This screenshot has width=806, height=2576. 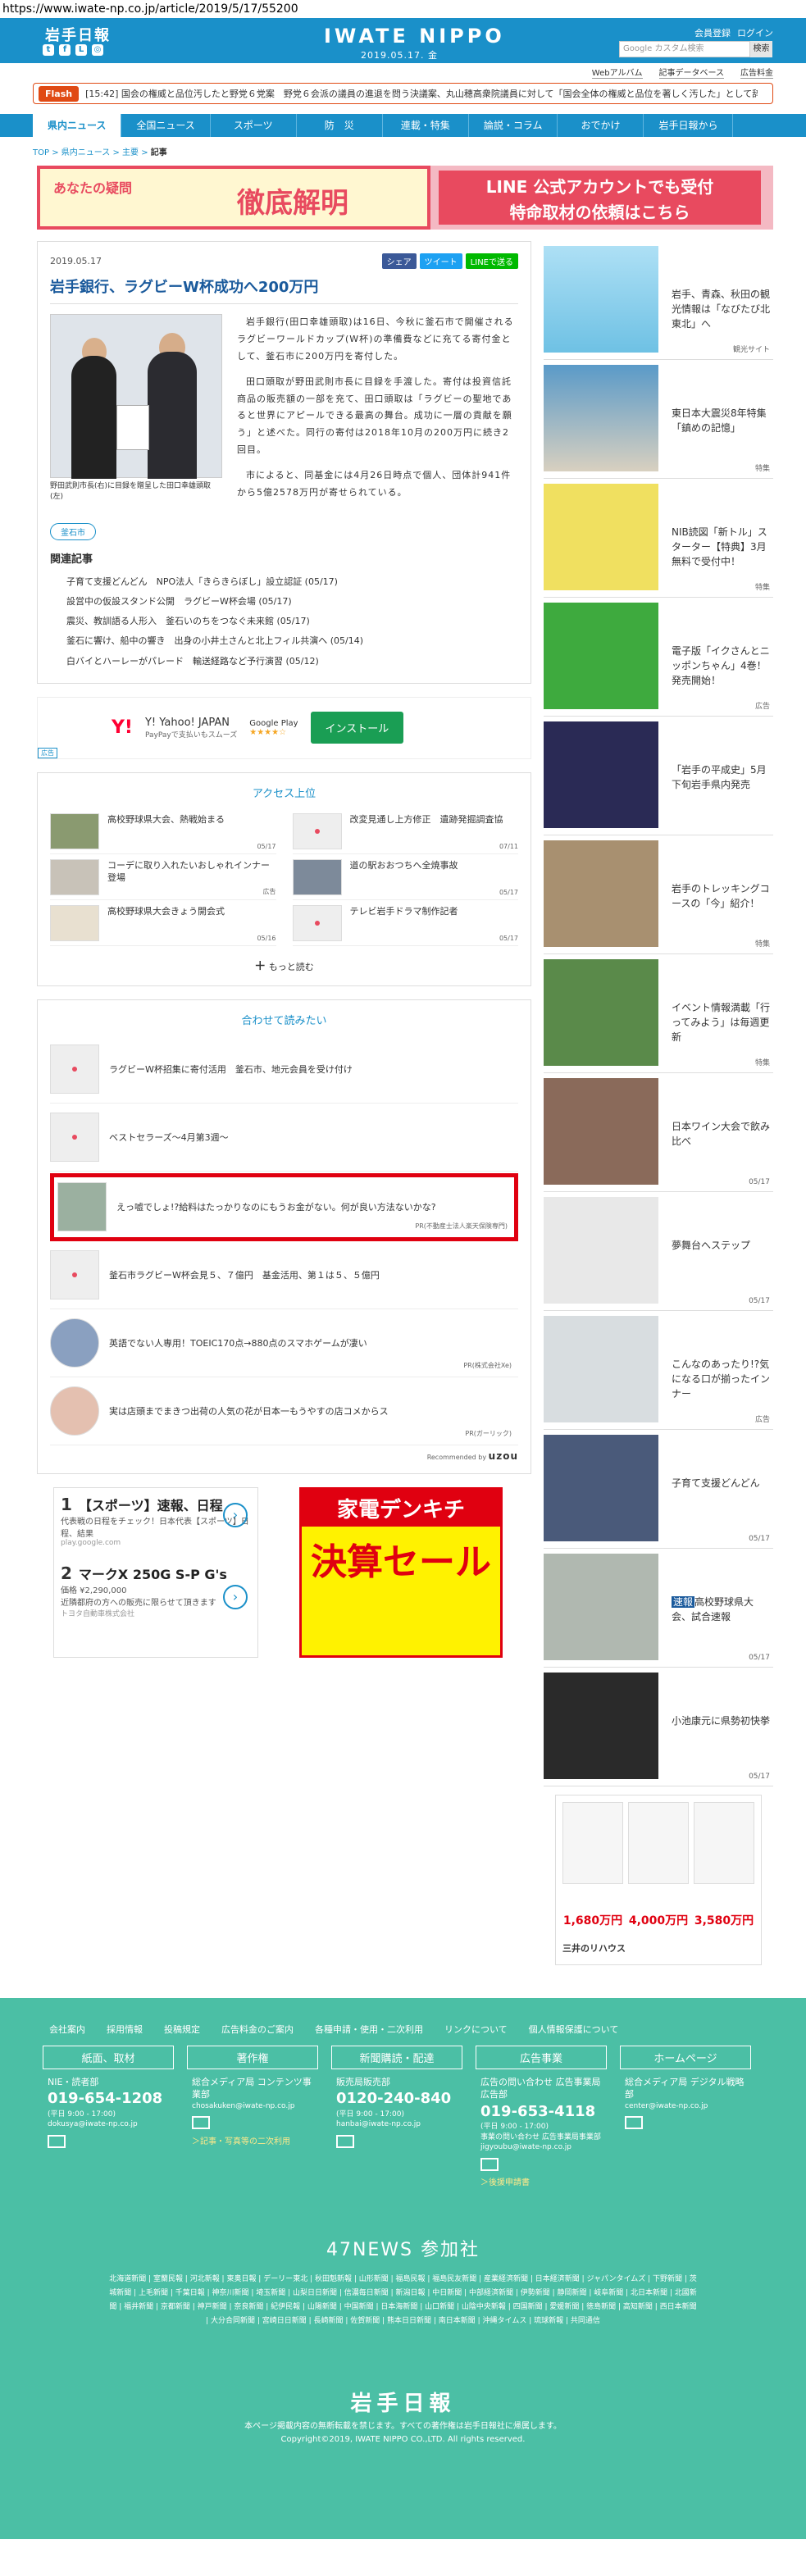 What do you see at coordinates (688, 2107) in the screenshot?
I see `email-address: center@iwate-np.co.jp` at bounding box center [688, 2107].